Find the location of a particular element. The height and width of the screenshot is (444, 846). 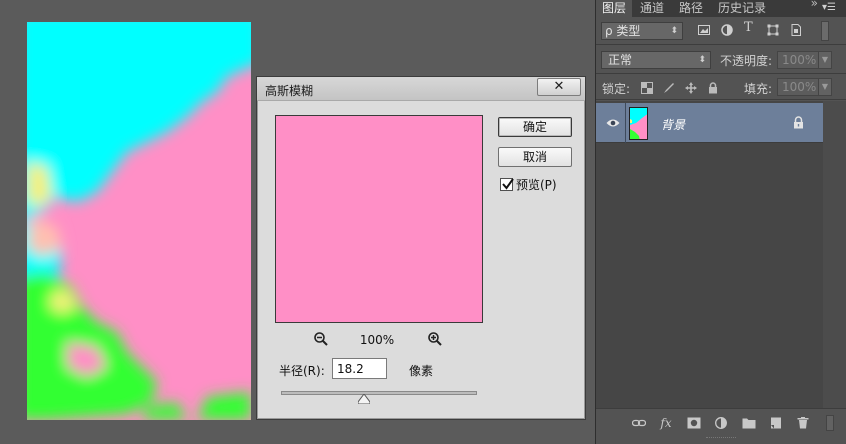

cancel-button: 取消 is located at coordinates (535, 157).